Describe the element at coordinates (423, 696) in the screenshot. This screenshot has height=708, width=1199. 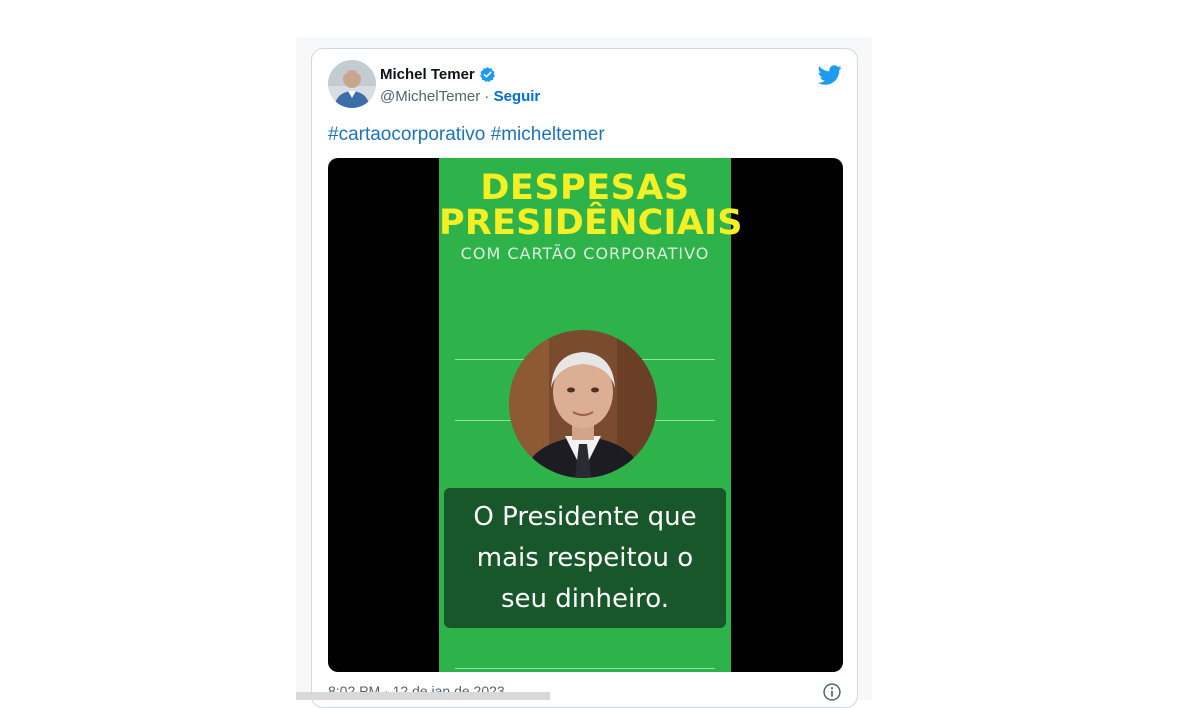
I see `horizontal-scrollbar` at that location.